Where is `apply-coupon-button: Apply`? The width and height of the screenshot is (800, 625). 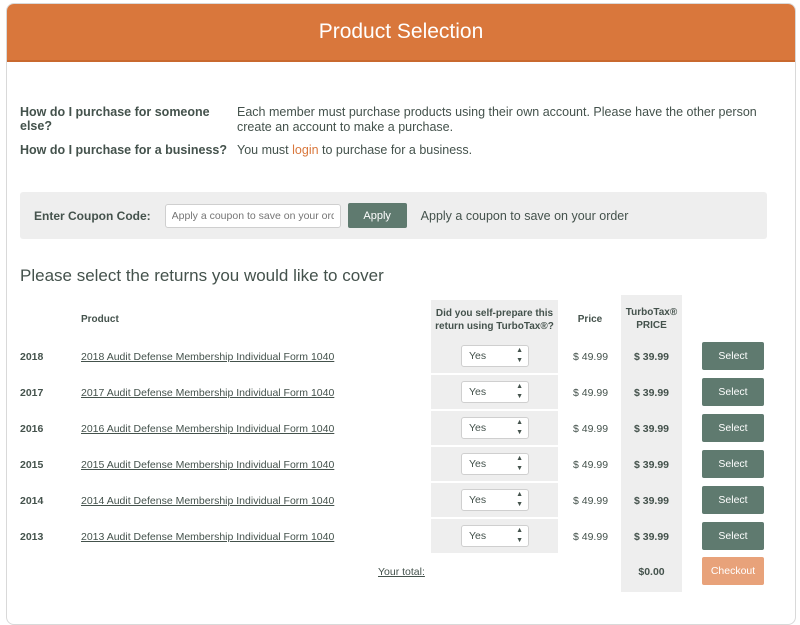 apply-coupon-button: Apply is located at coordinates (377, 215).